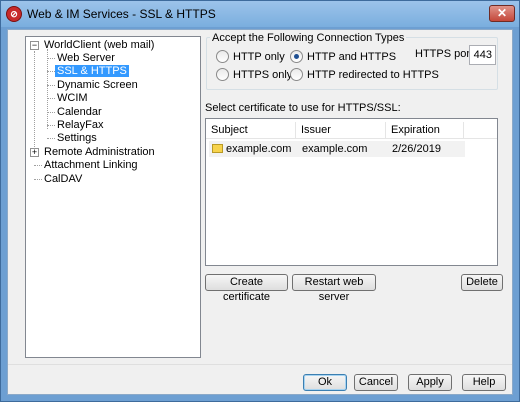  I want to click on tree-item-web-server: Web Server, so click(86, 58).